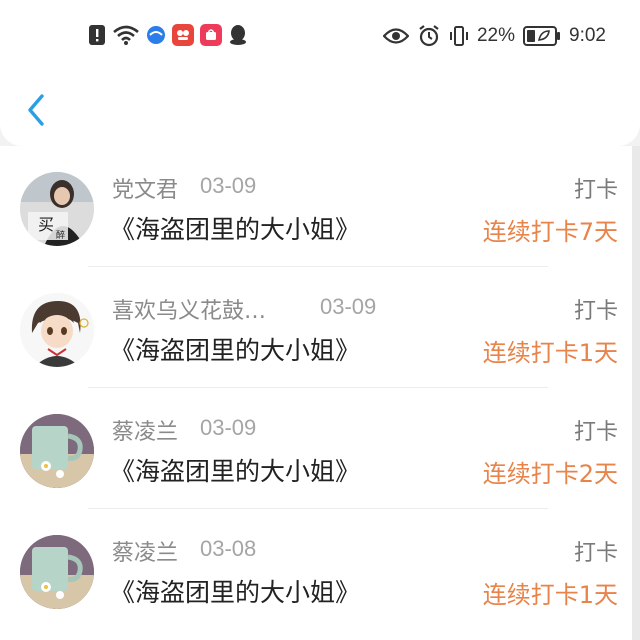 Image resolution: width=640 pixels, height=640 pixels. I want to click on qq-icon, so click(238, 35).